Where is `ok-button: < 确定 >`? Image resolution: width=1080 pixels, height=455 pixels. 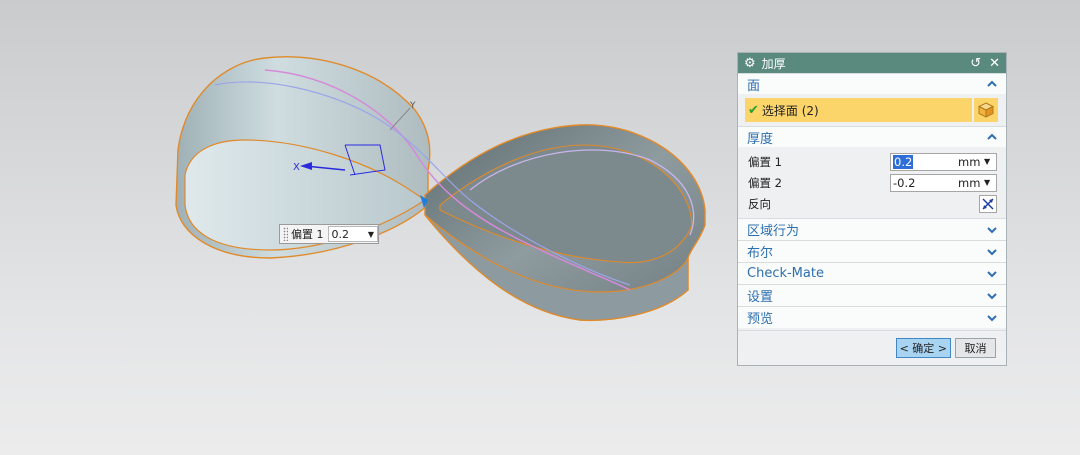 ok-button: < 确定 > is located at coordinates (923, 348).